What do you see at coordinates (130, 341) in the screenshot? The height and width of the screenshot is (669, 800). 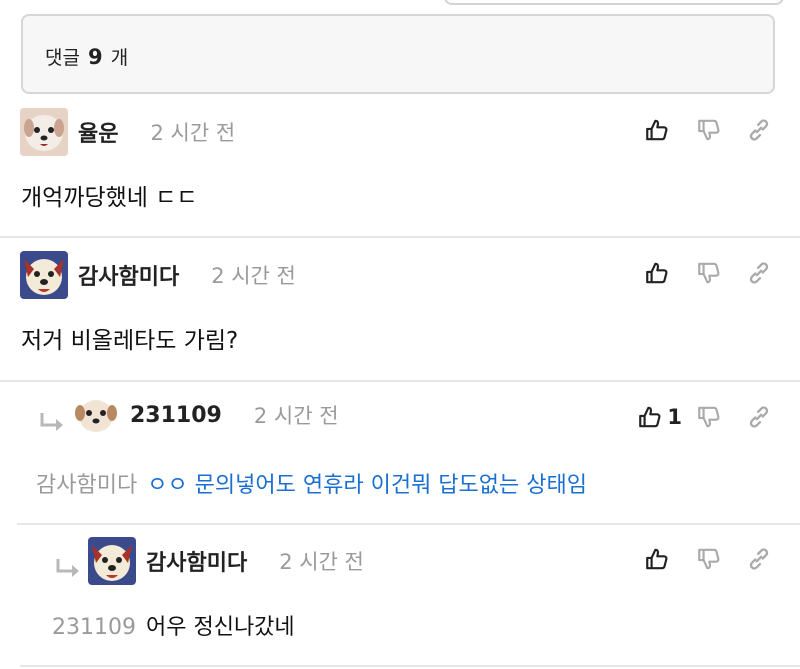 I see `comment-text: 저거 비올레타도 가림?` at bounding box center [130, 341].